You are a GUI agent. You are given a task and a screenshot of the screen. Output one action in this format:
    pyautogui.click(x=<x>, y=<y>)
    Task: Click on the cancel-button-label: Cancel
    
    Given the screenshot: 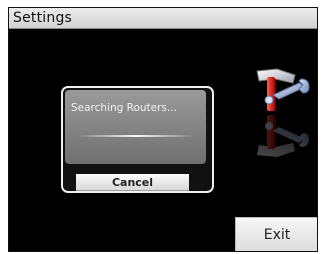 What is the action you would take?
    pyautogui.click(x=132, y=182)
    